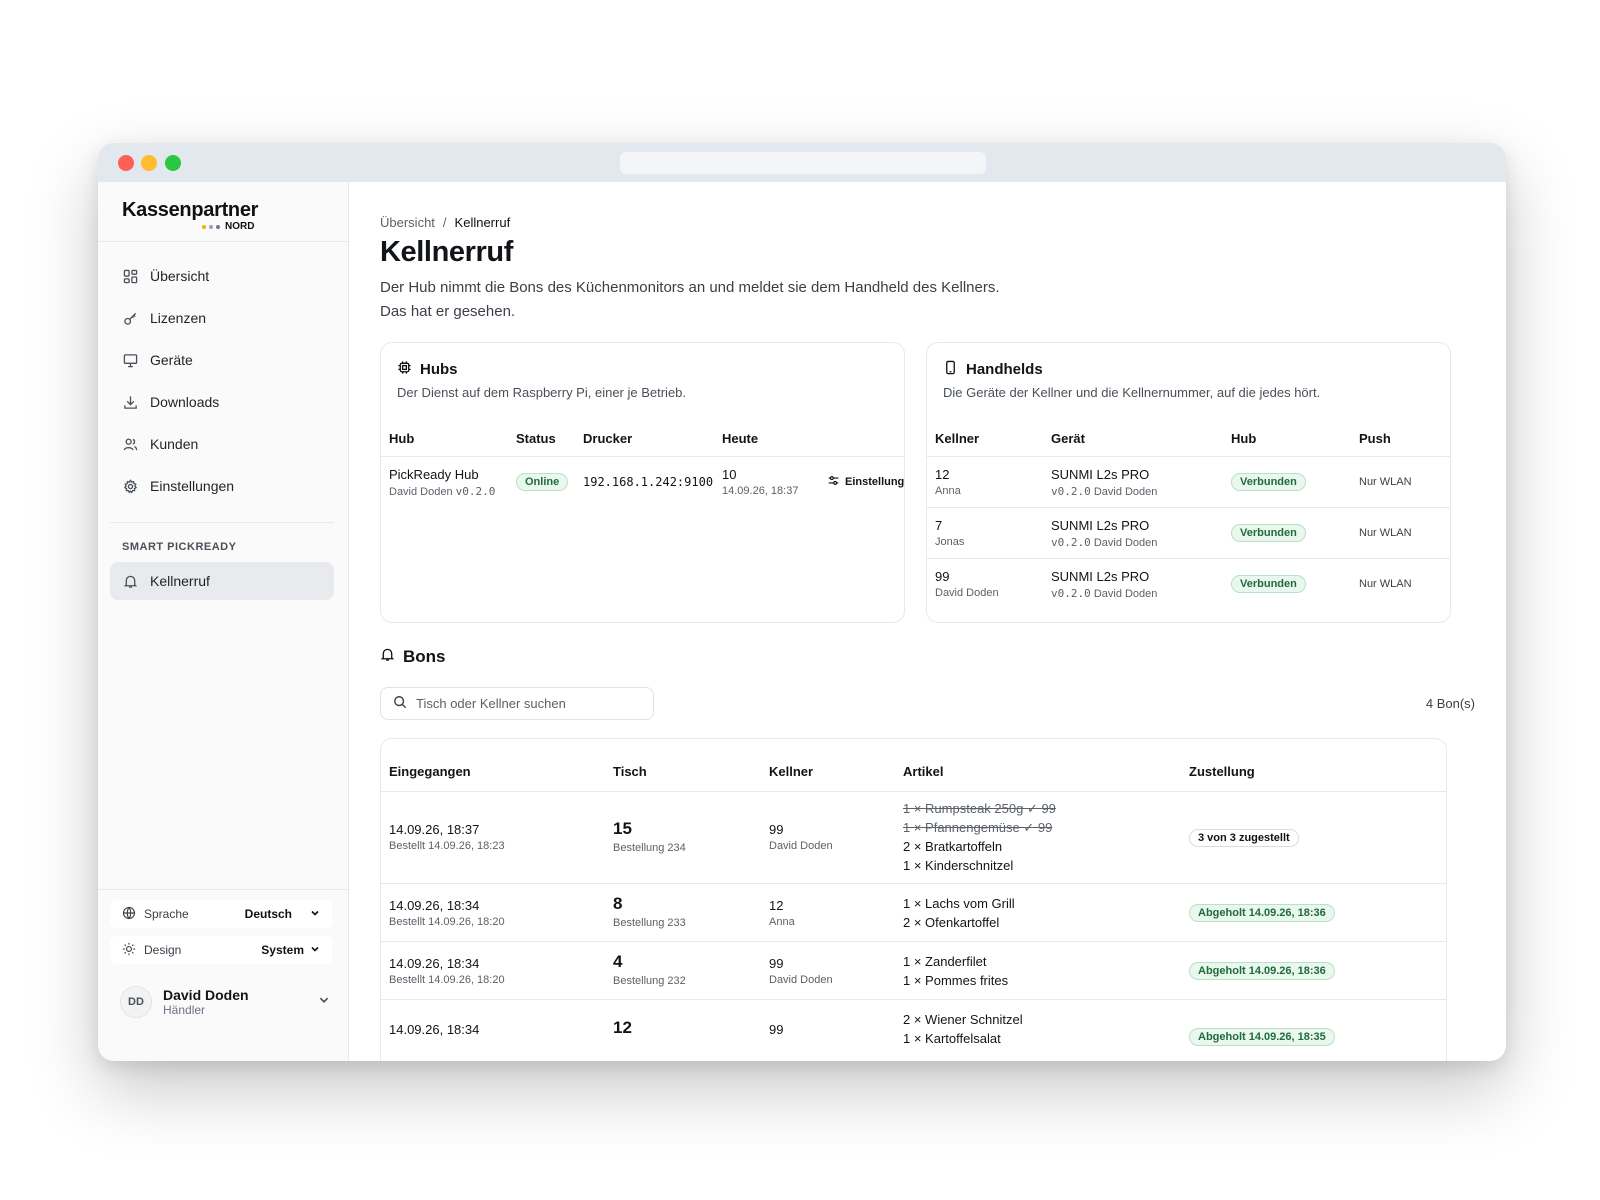  Describe the element at coordinates (482, 222) in the screenshot. I see `breadcrumb-current: Kellnerruf` at that location.